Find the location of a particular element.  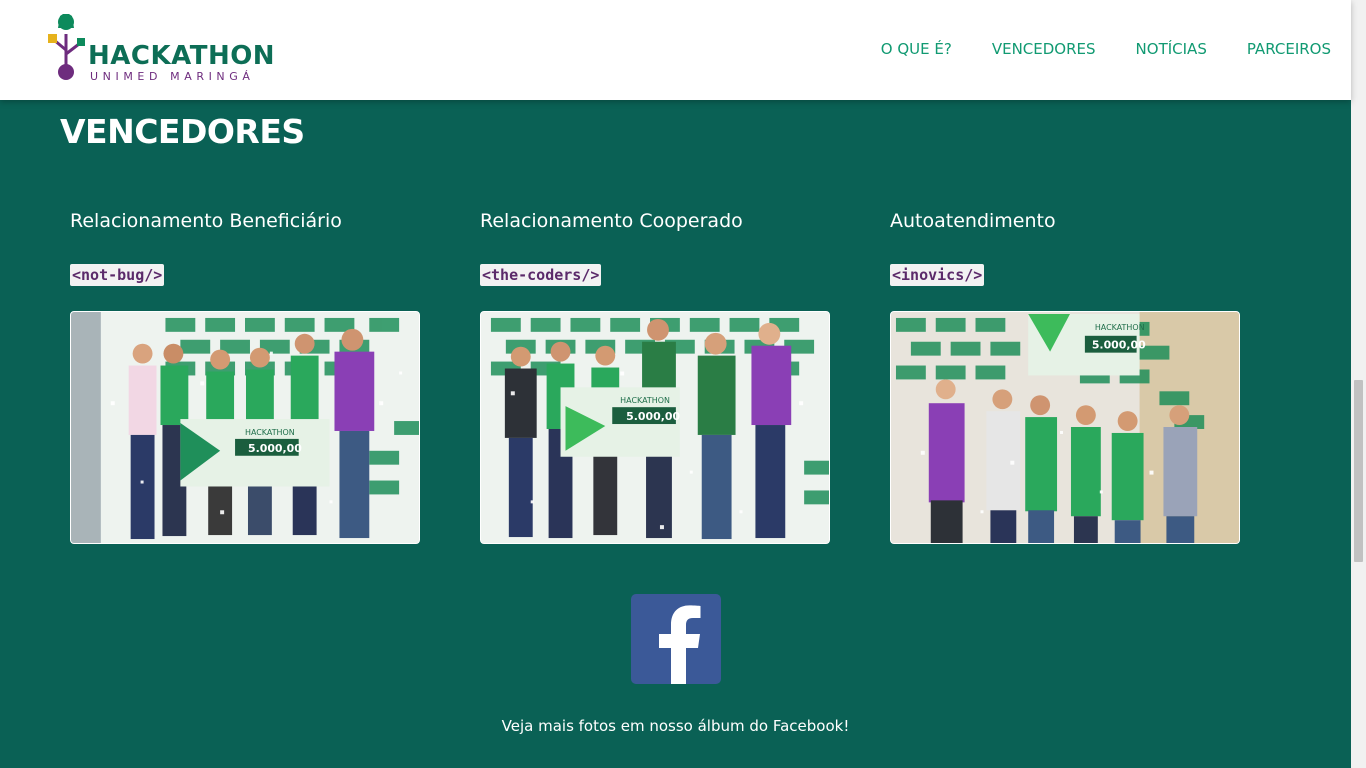

scrollbar-thumb is located at coordinates (1358, 471).